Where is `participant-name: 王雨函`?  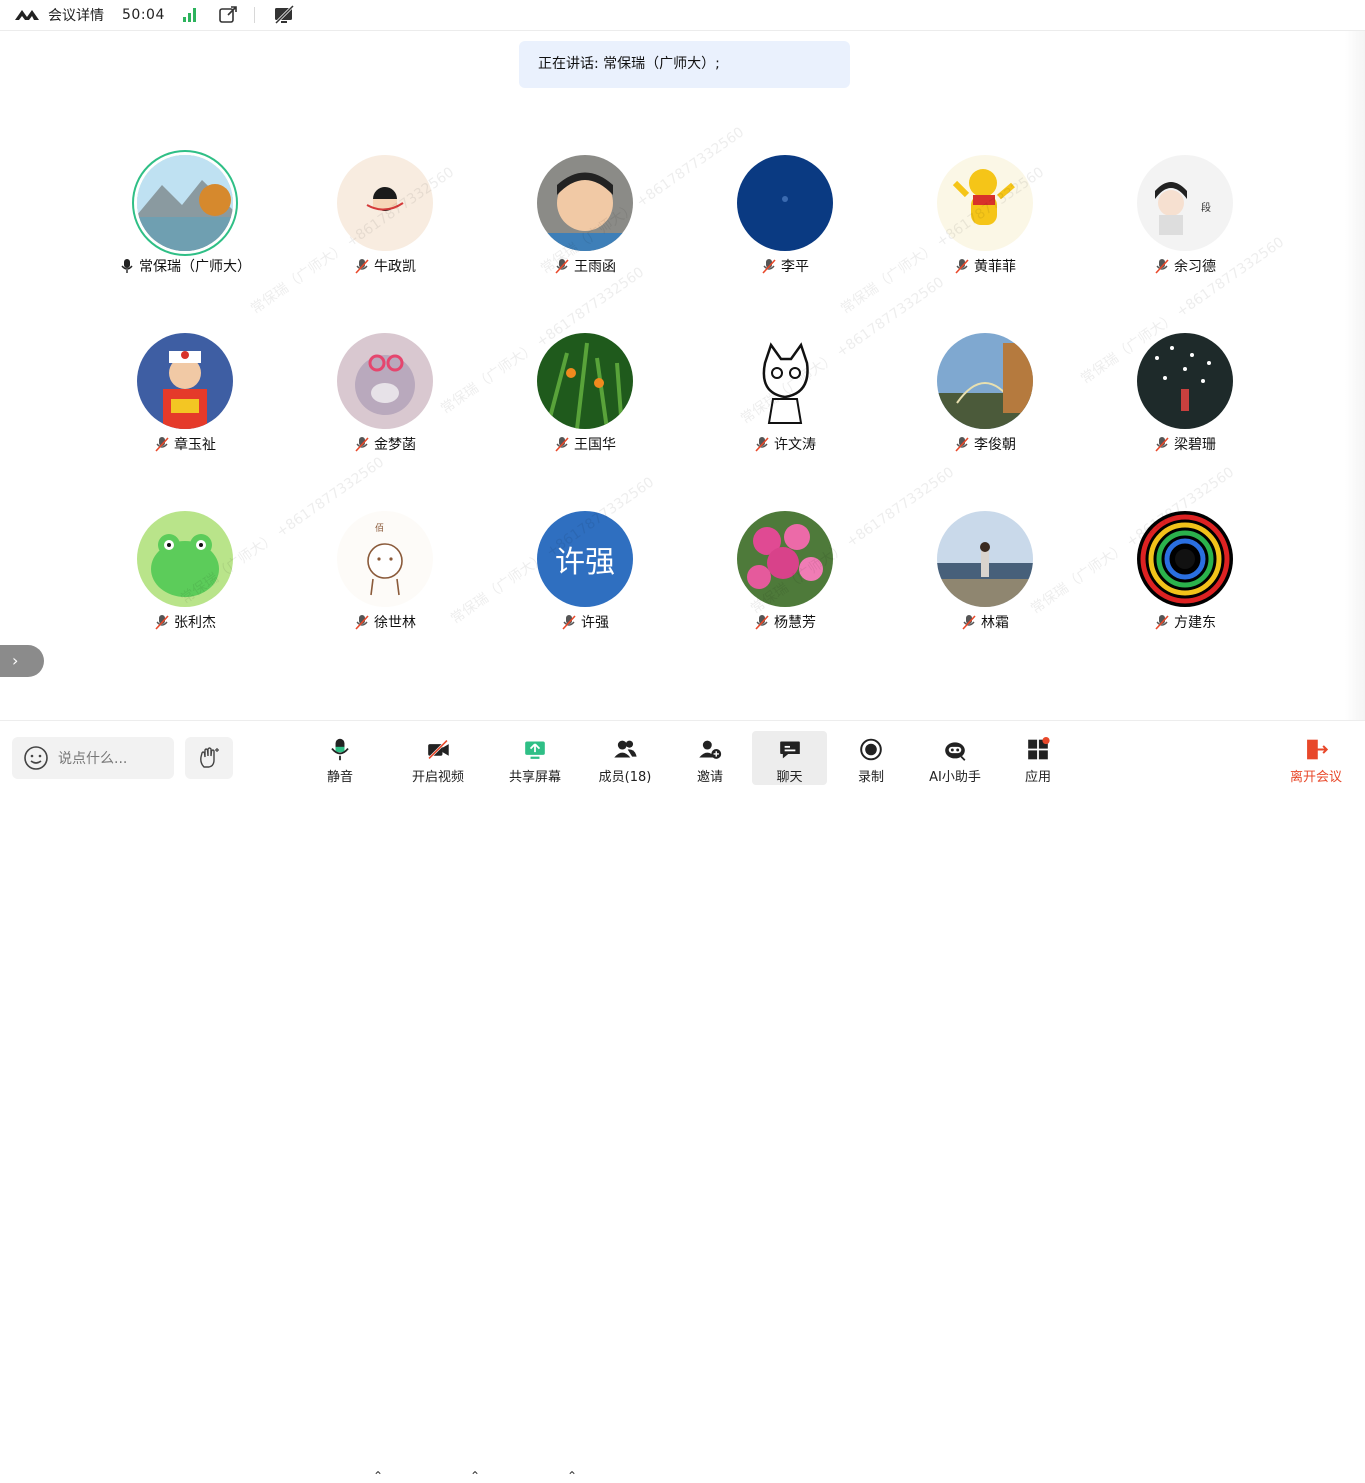
participant-name: 王雨函 is located at coordinates (595, 267).